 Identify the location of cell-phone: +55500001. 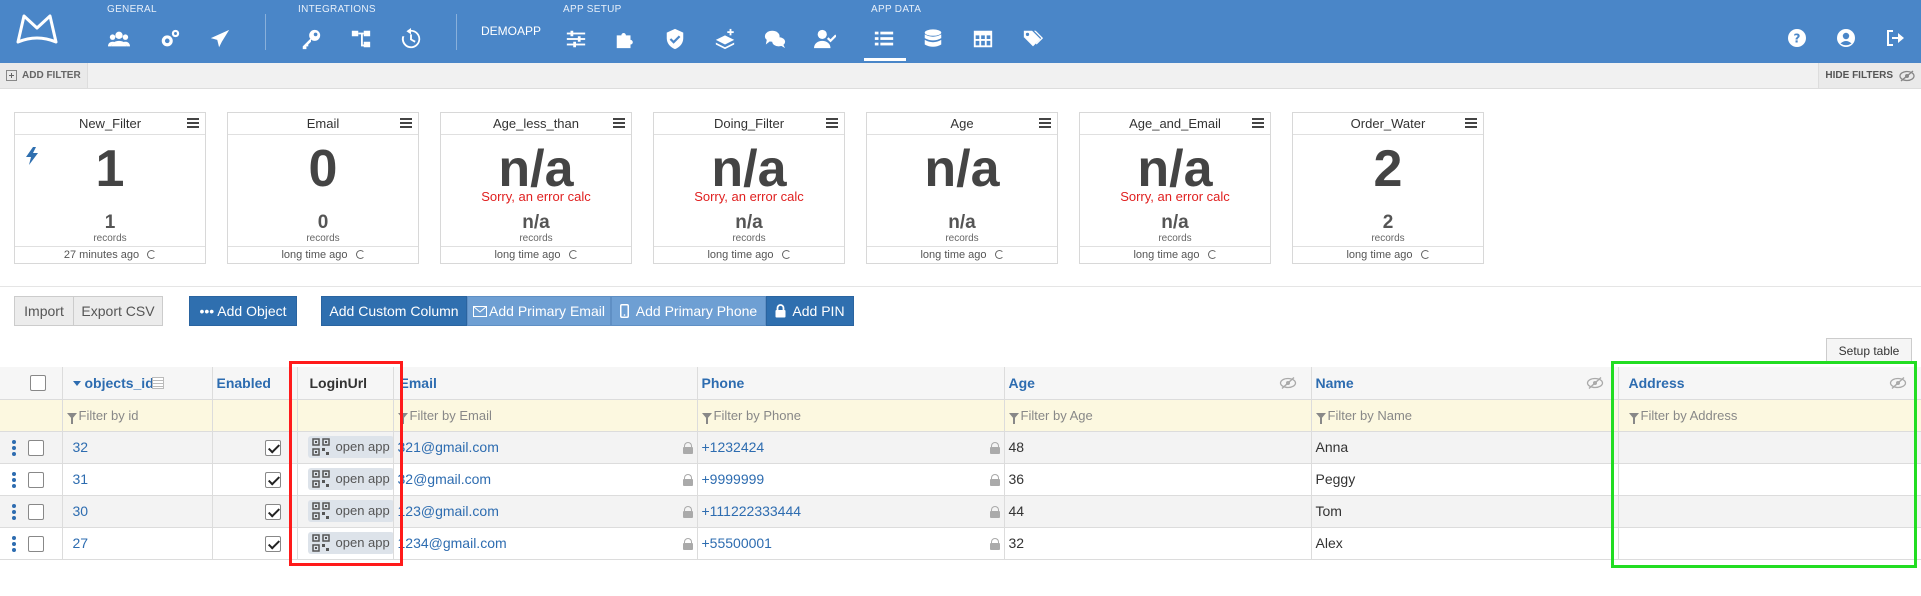
(851, 543).